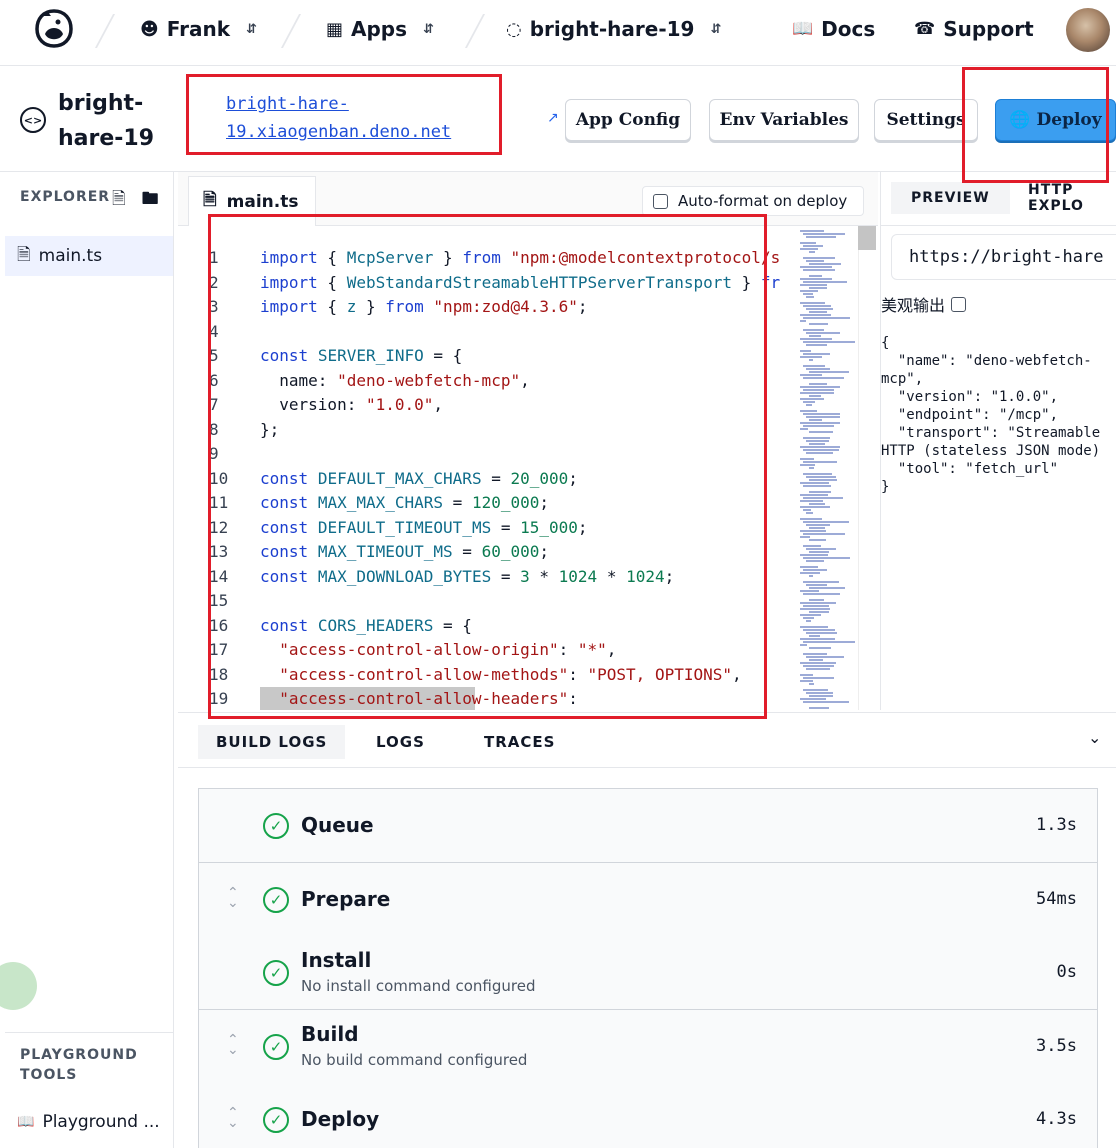 The image size is (1116, 1148). Describe the element at coordinates (18, 986) in the screenshot. I see `translate-fab` at that location.